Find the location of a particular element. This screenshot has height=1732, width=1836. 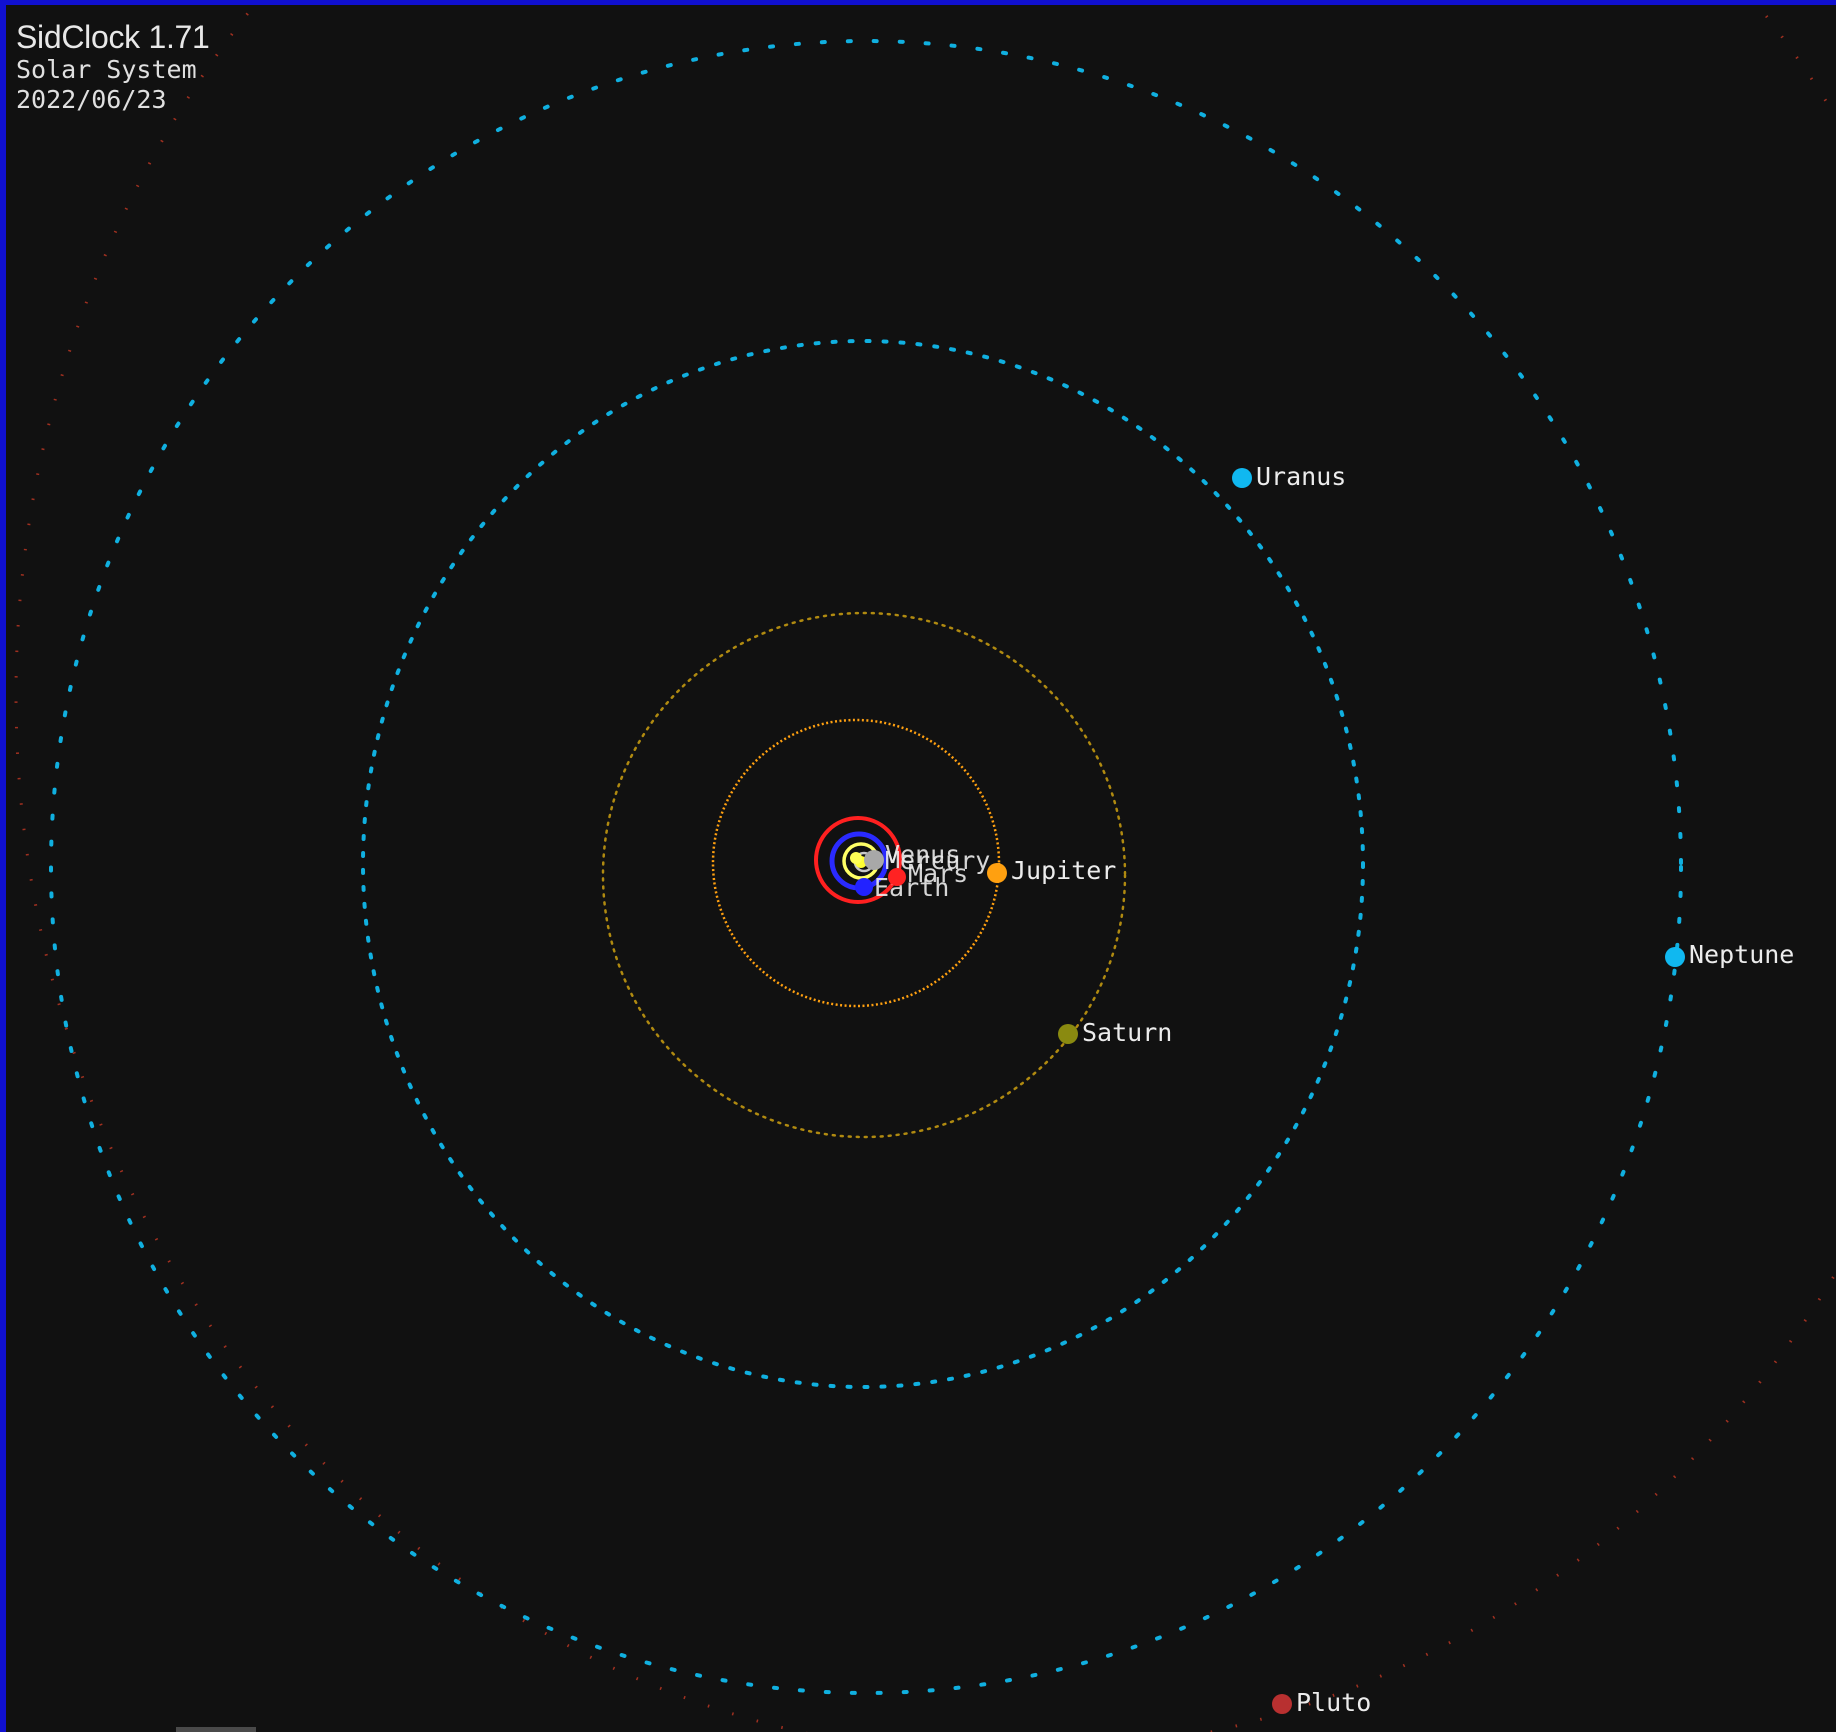

uranus-dot is located at coordinates (1242, 478).